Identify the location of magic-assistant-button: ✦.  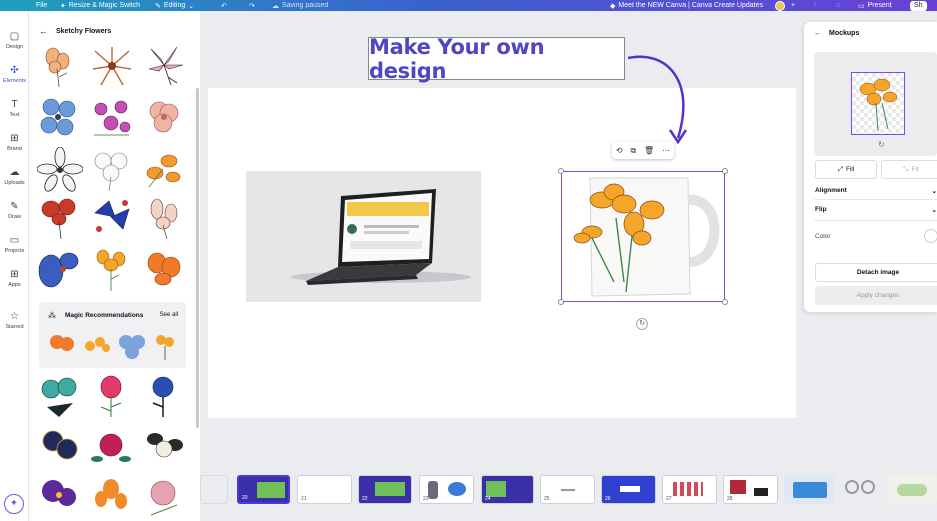
(14, 504).